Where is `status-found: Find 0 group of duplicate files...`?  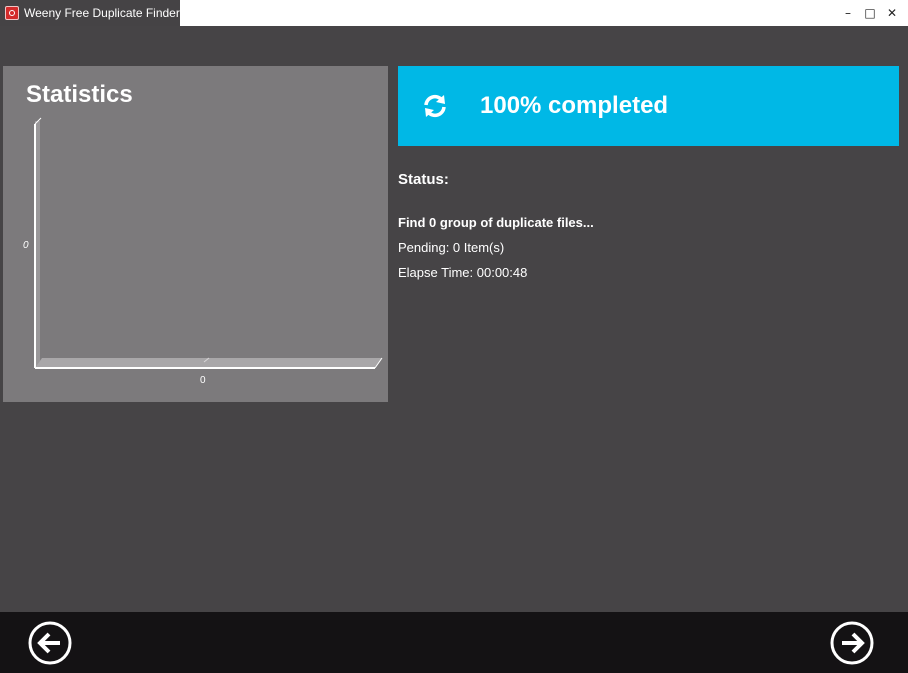 status-found: Find 0 group of duplicate files... is located at coordinates (496, 222).